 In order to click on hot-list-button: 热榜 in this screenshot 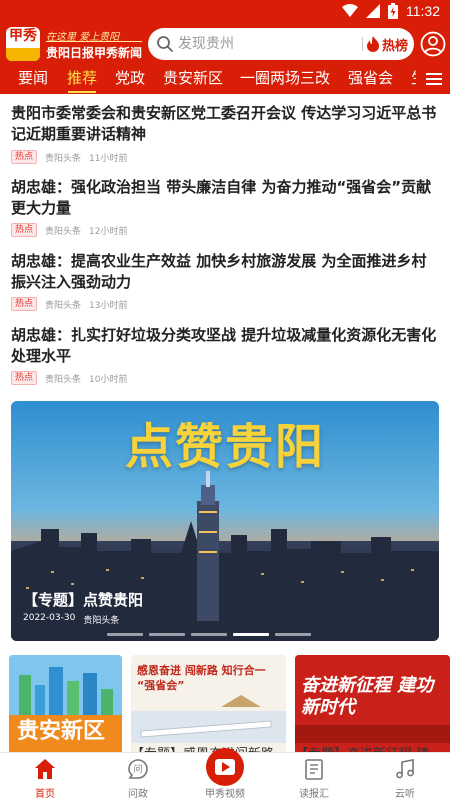, I will do `click(387, 44)`.